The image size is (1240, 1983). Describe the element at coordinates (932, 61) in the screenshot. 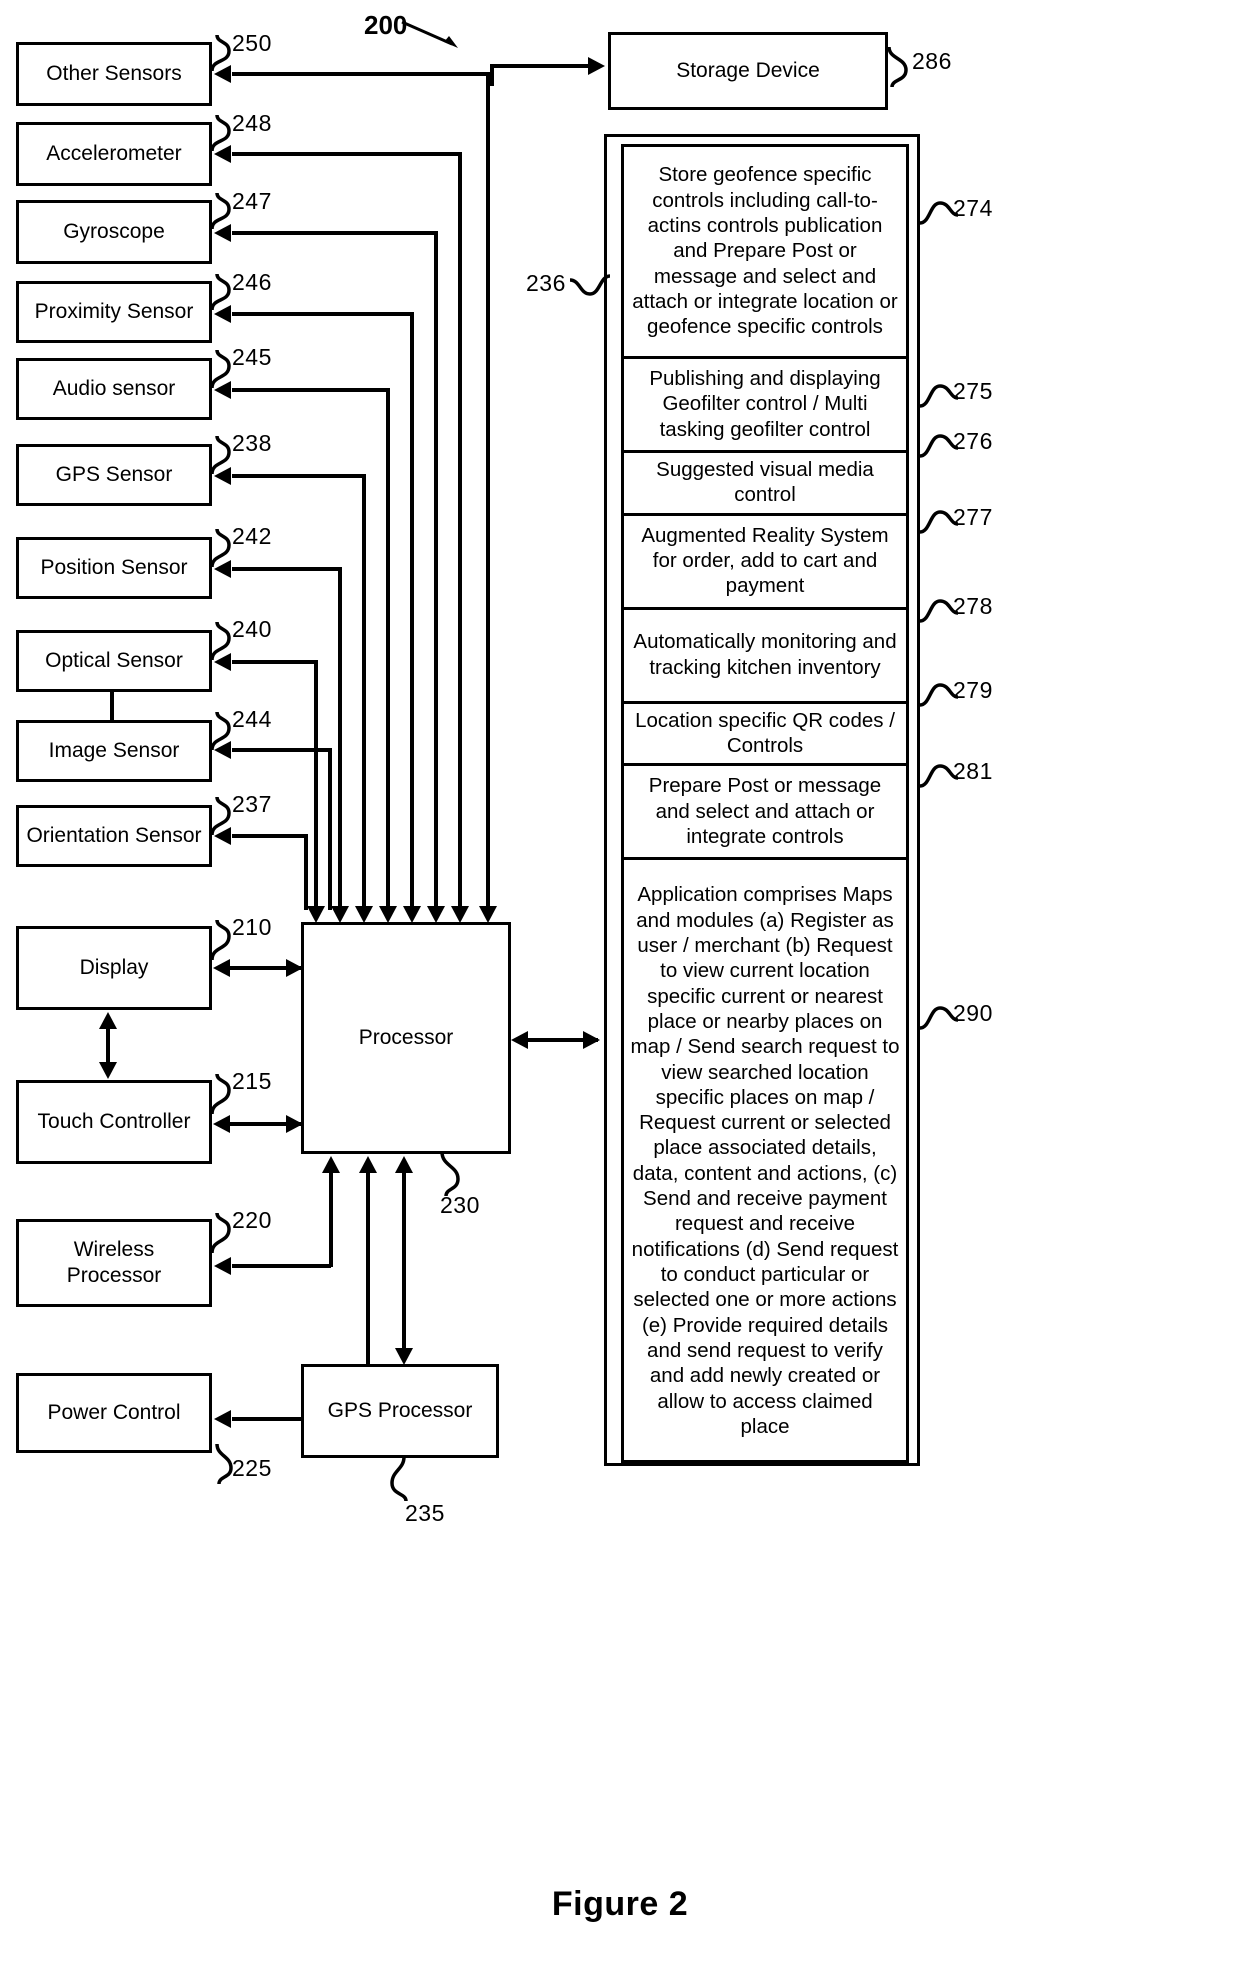

I see `ref-number-286: 286` at that location.